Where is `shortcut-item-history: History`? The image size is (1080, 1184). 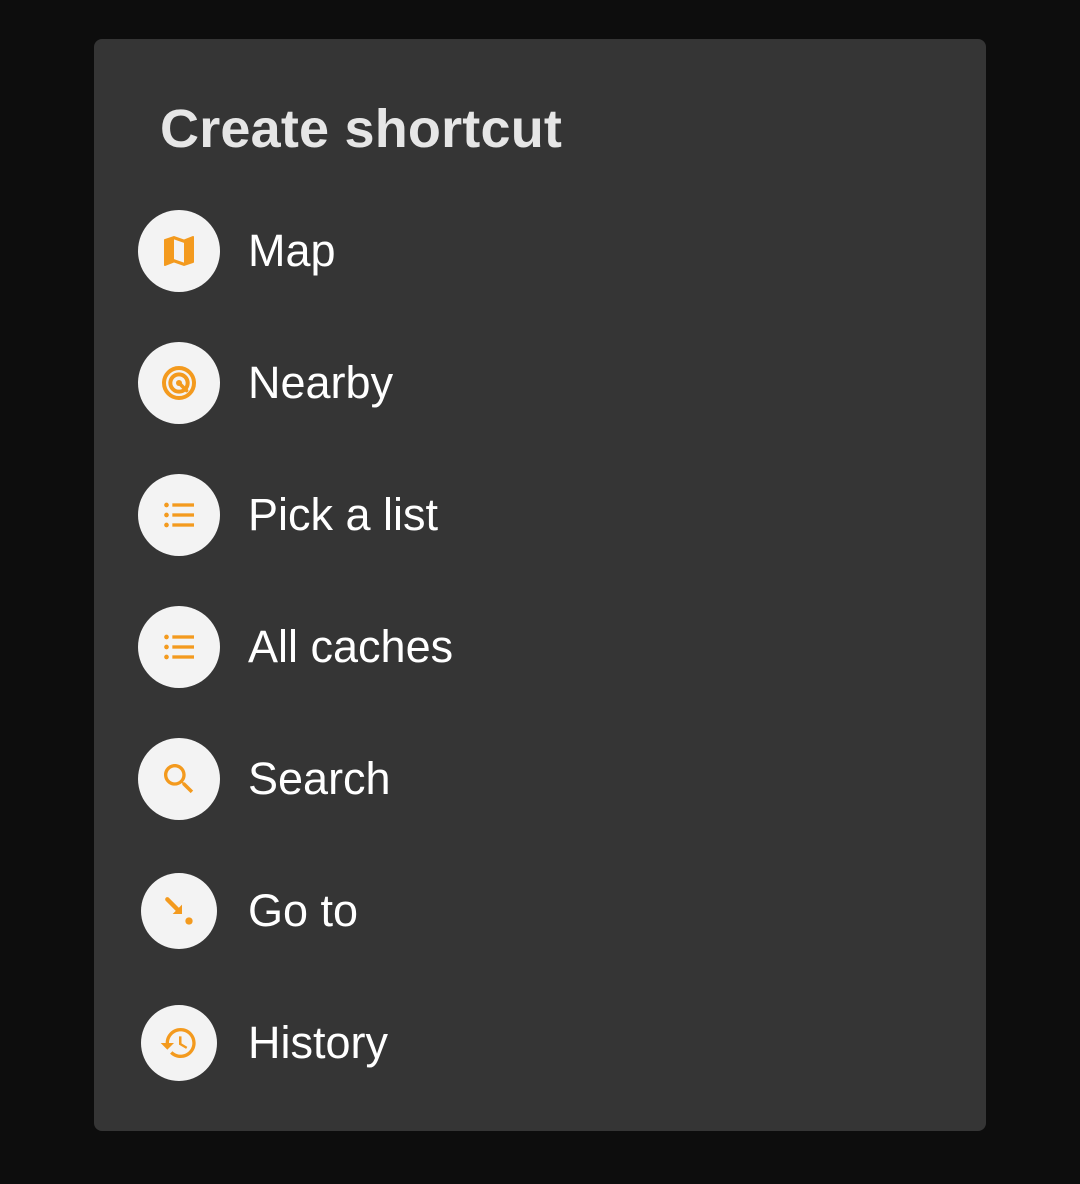
shortcut-item-history: History is located at coordinates (540, 1043).